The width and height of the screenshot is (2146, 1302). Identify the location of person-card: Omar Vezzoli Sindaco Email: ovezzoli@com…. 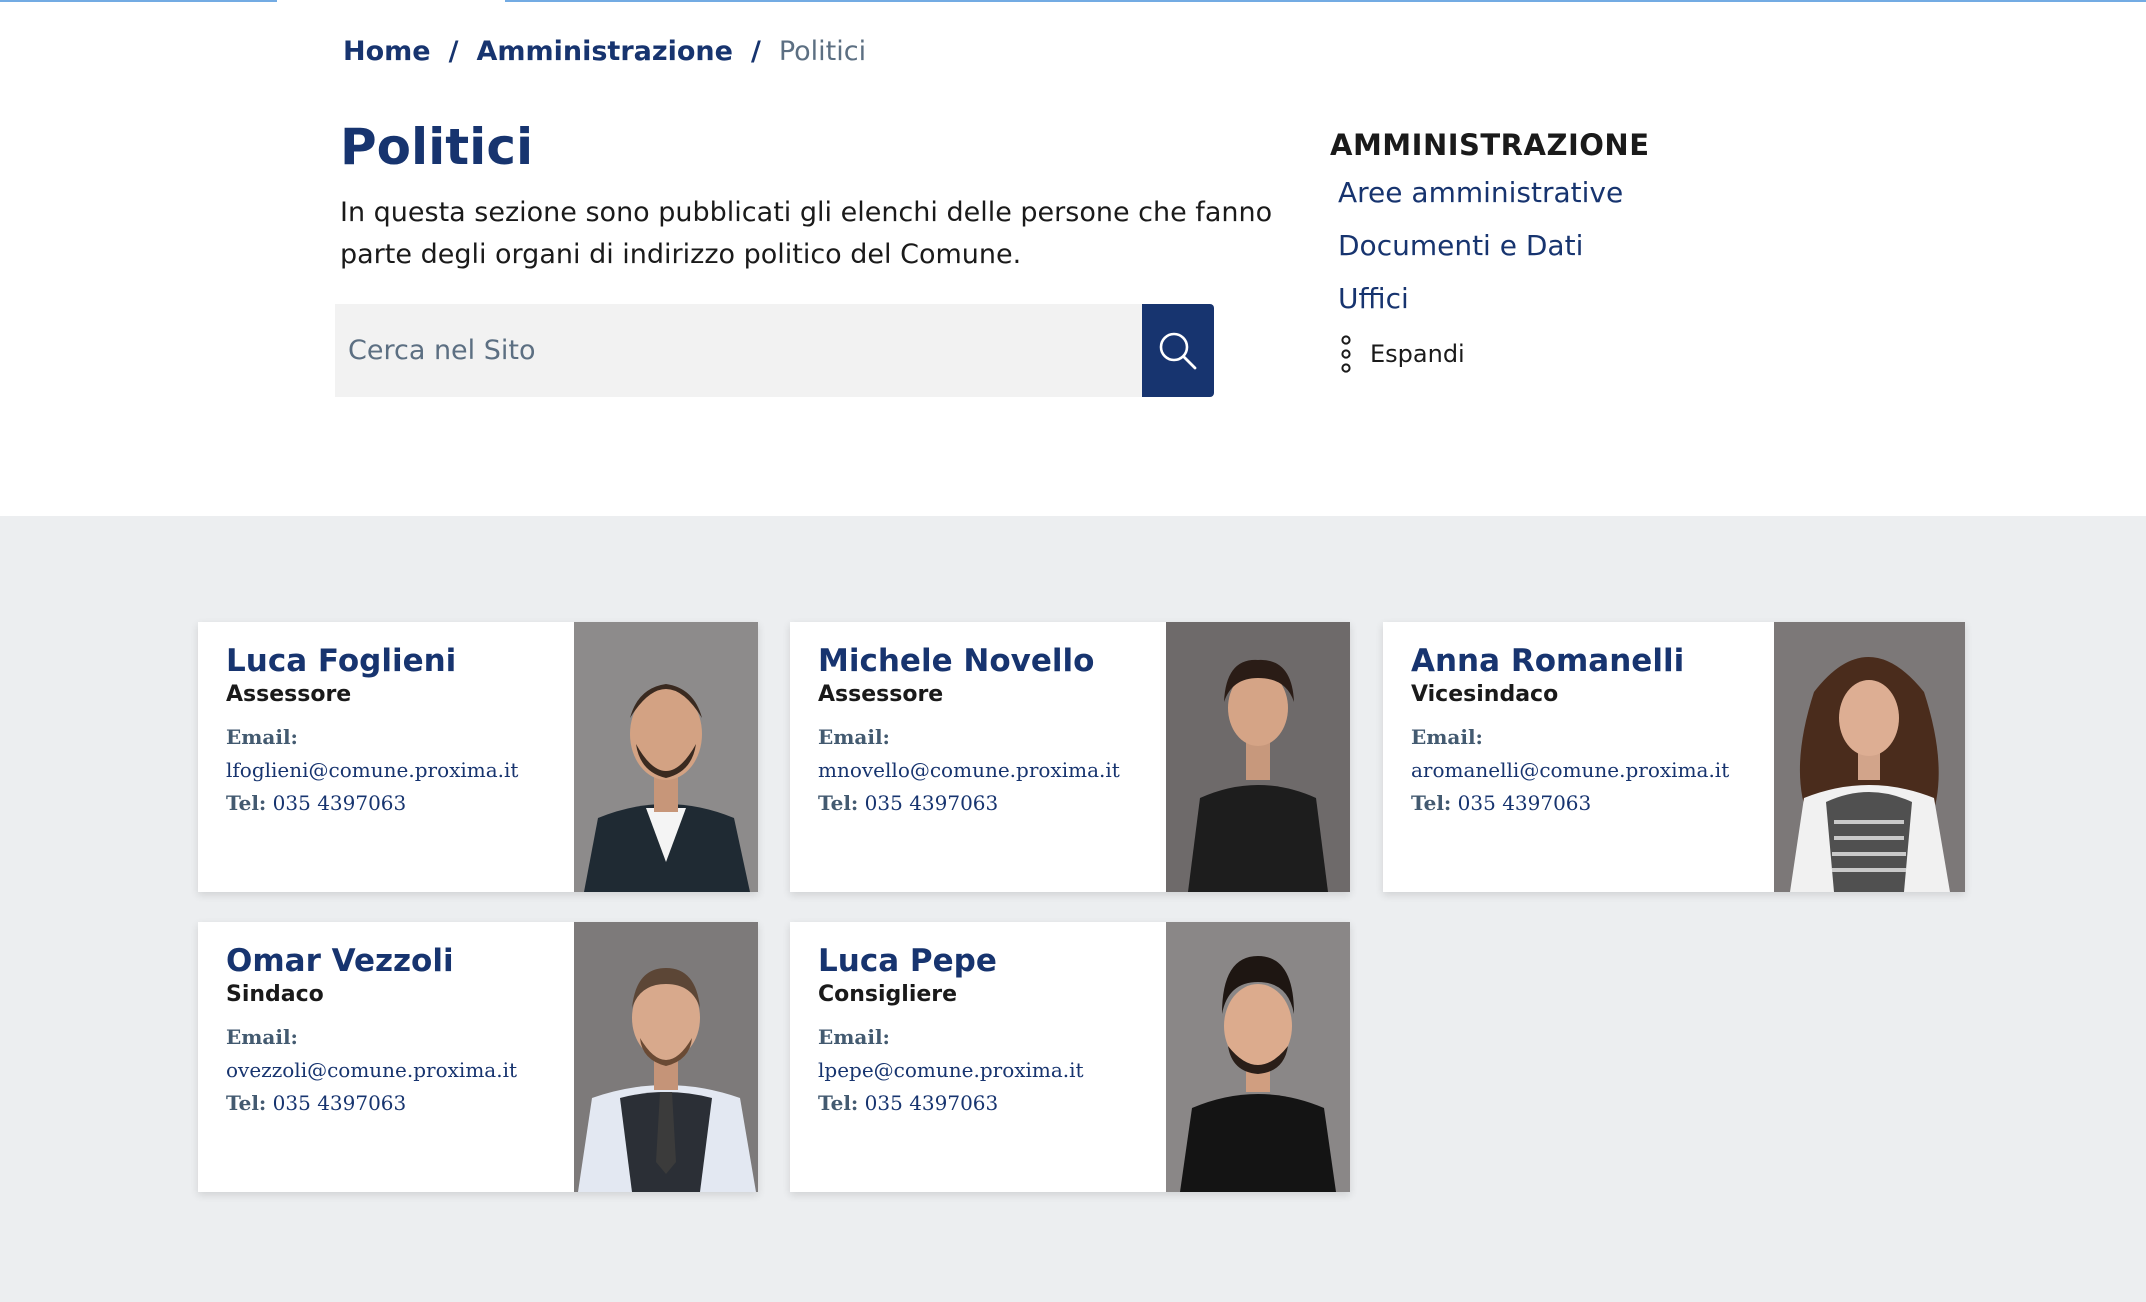
(478, 1057).